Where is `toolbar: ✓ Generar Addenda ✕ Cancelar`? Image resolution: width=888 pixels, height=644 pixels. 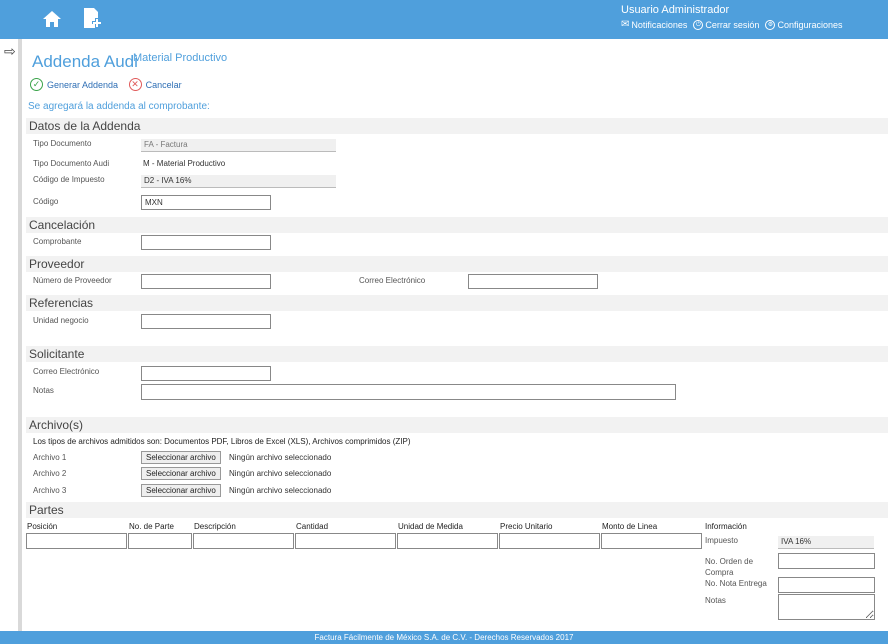 toolbar: ✓ Generar Addenda ✕ Cancelar is located at coordinates (106, 84).